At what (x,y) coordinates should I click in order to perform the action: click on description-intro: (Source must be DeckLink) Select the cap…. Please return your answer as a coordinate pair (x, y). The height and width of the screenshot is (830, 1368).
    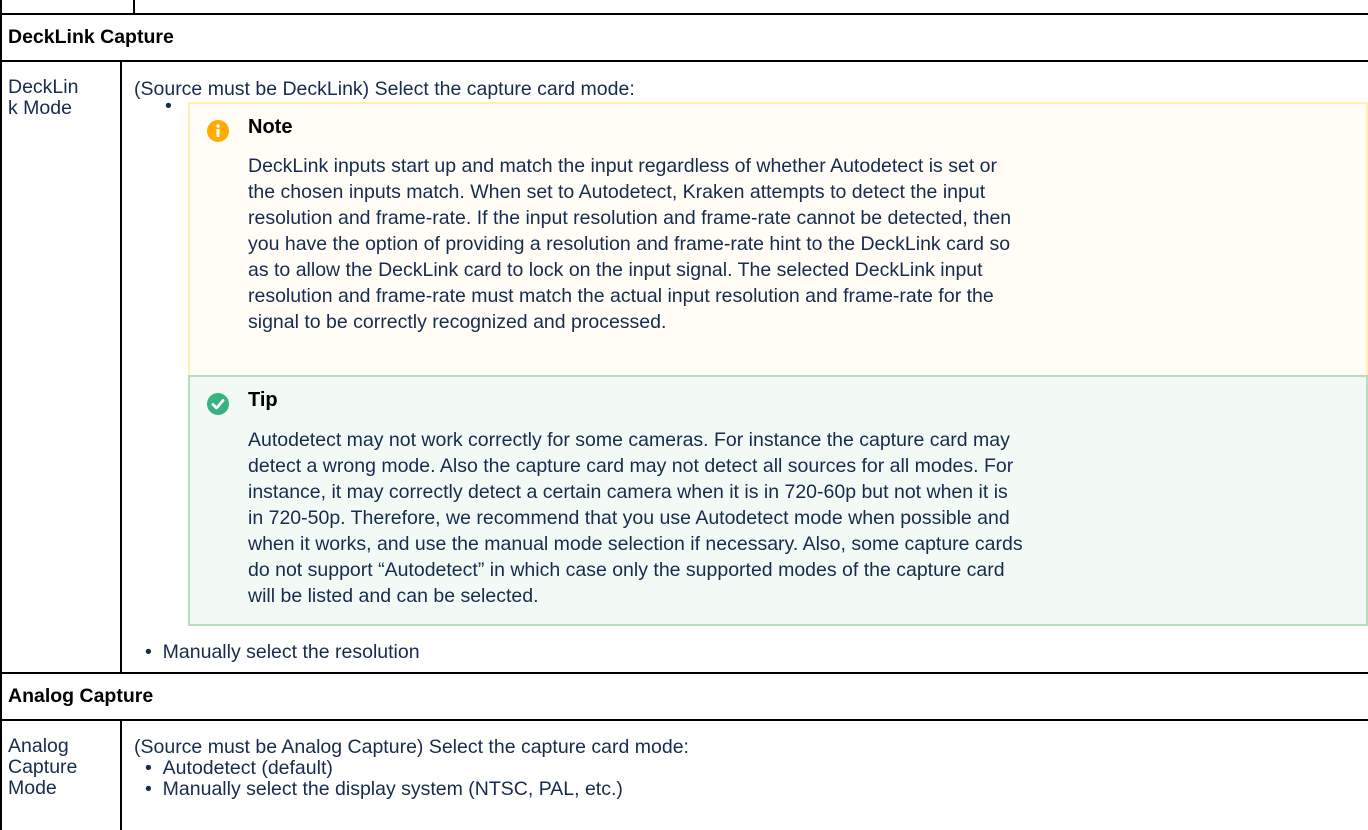
    Looking at the image, I should click on (384, 89).